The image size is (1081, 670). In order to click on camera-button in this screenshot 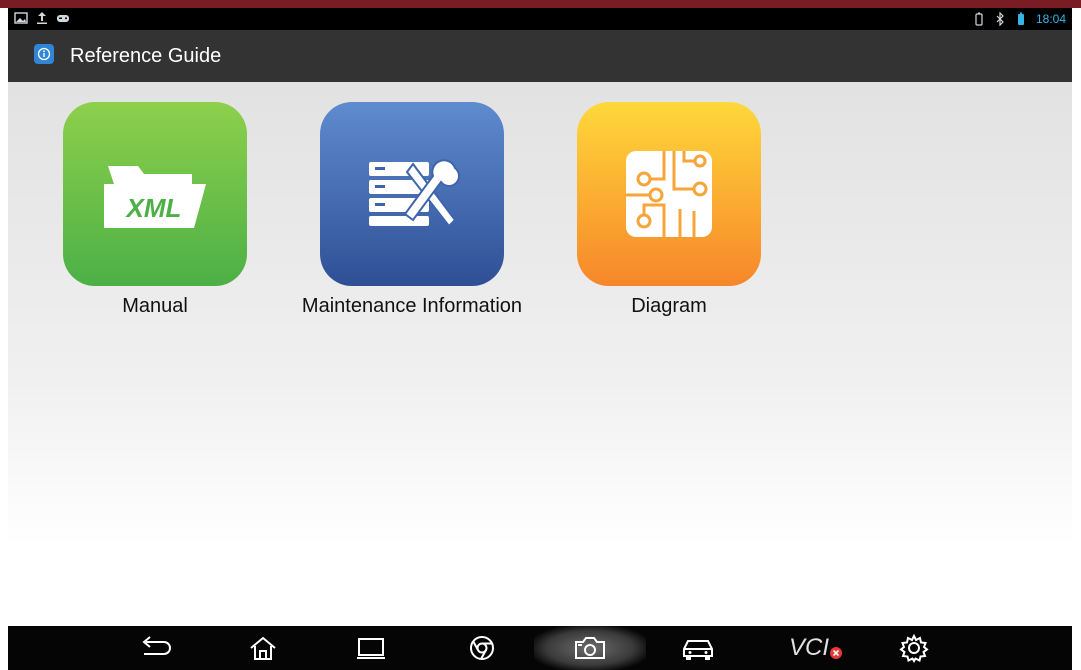, I will do `click(590, 648)`.